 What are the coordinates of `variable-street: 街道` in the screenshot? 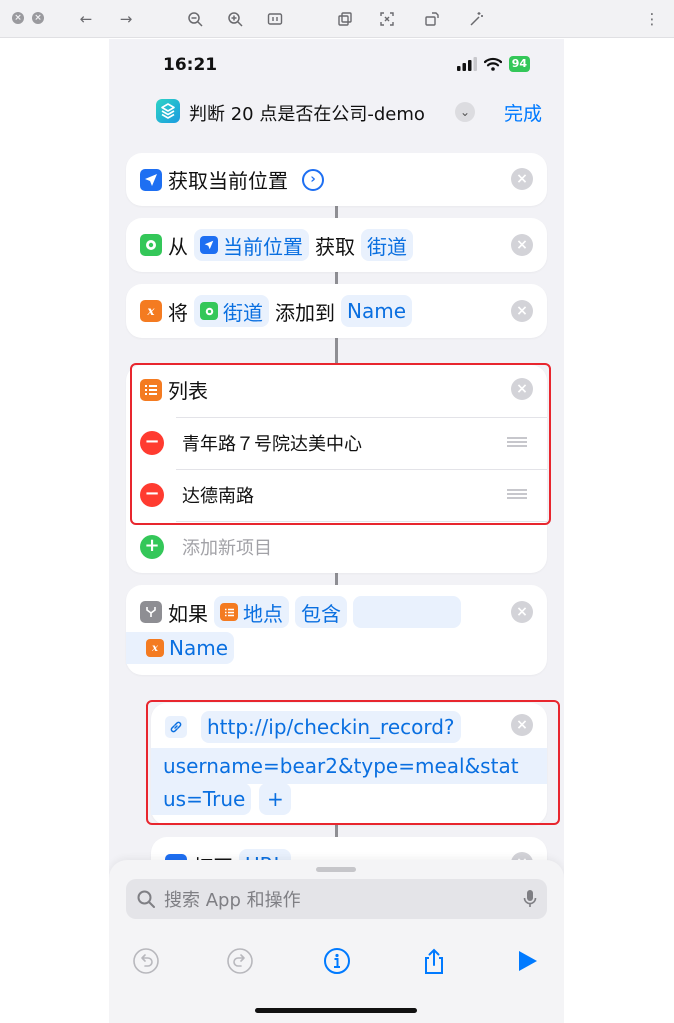 It's located at (231, 311).